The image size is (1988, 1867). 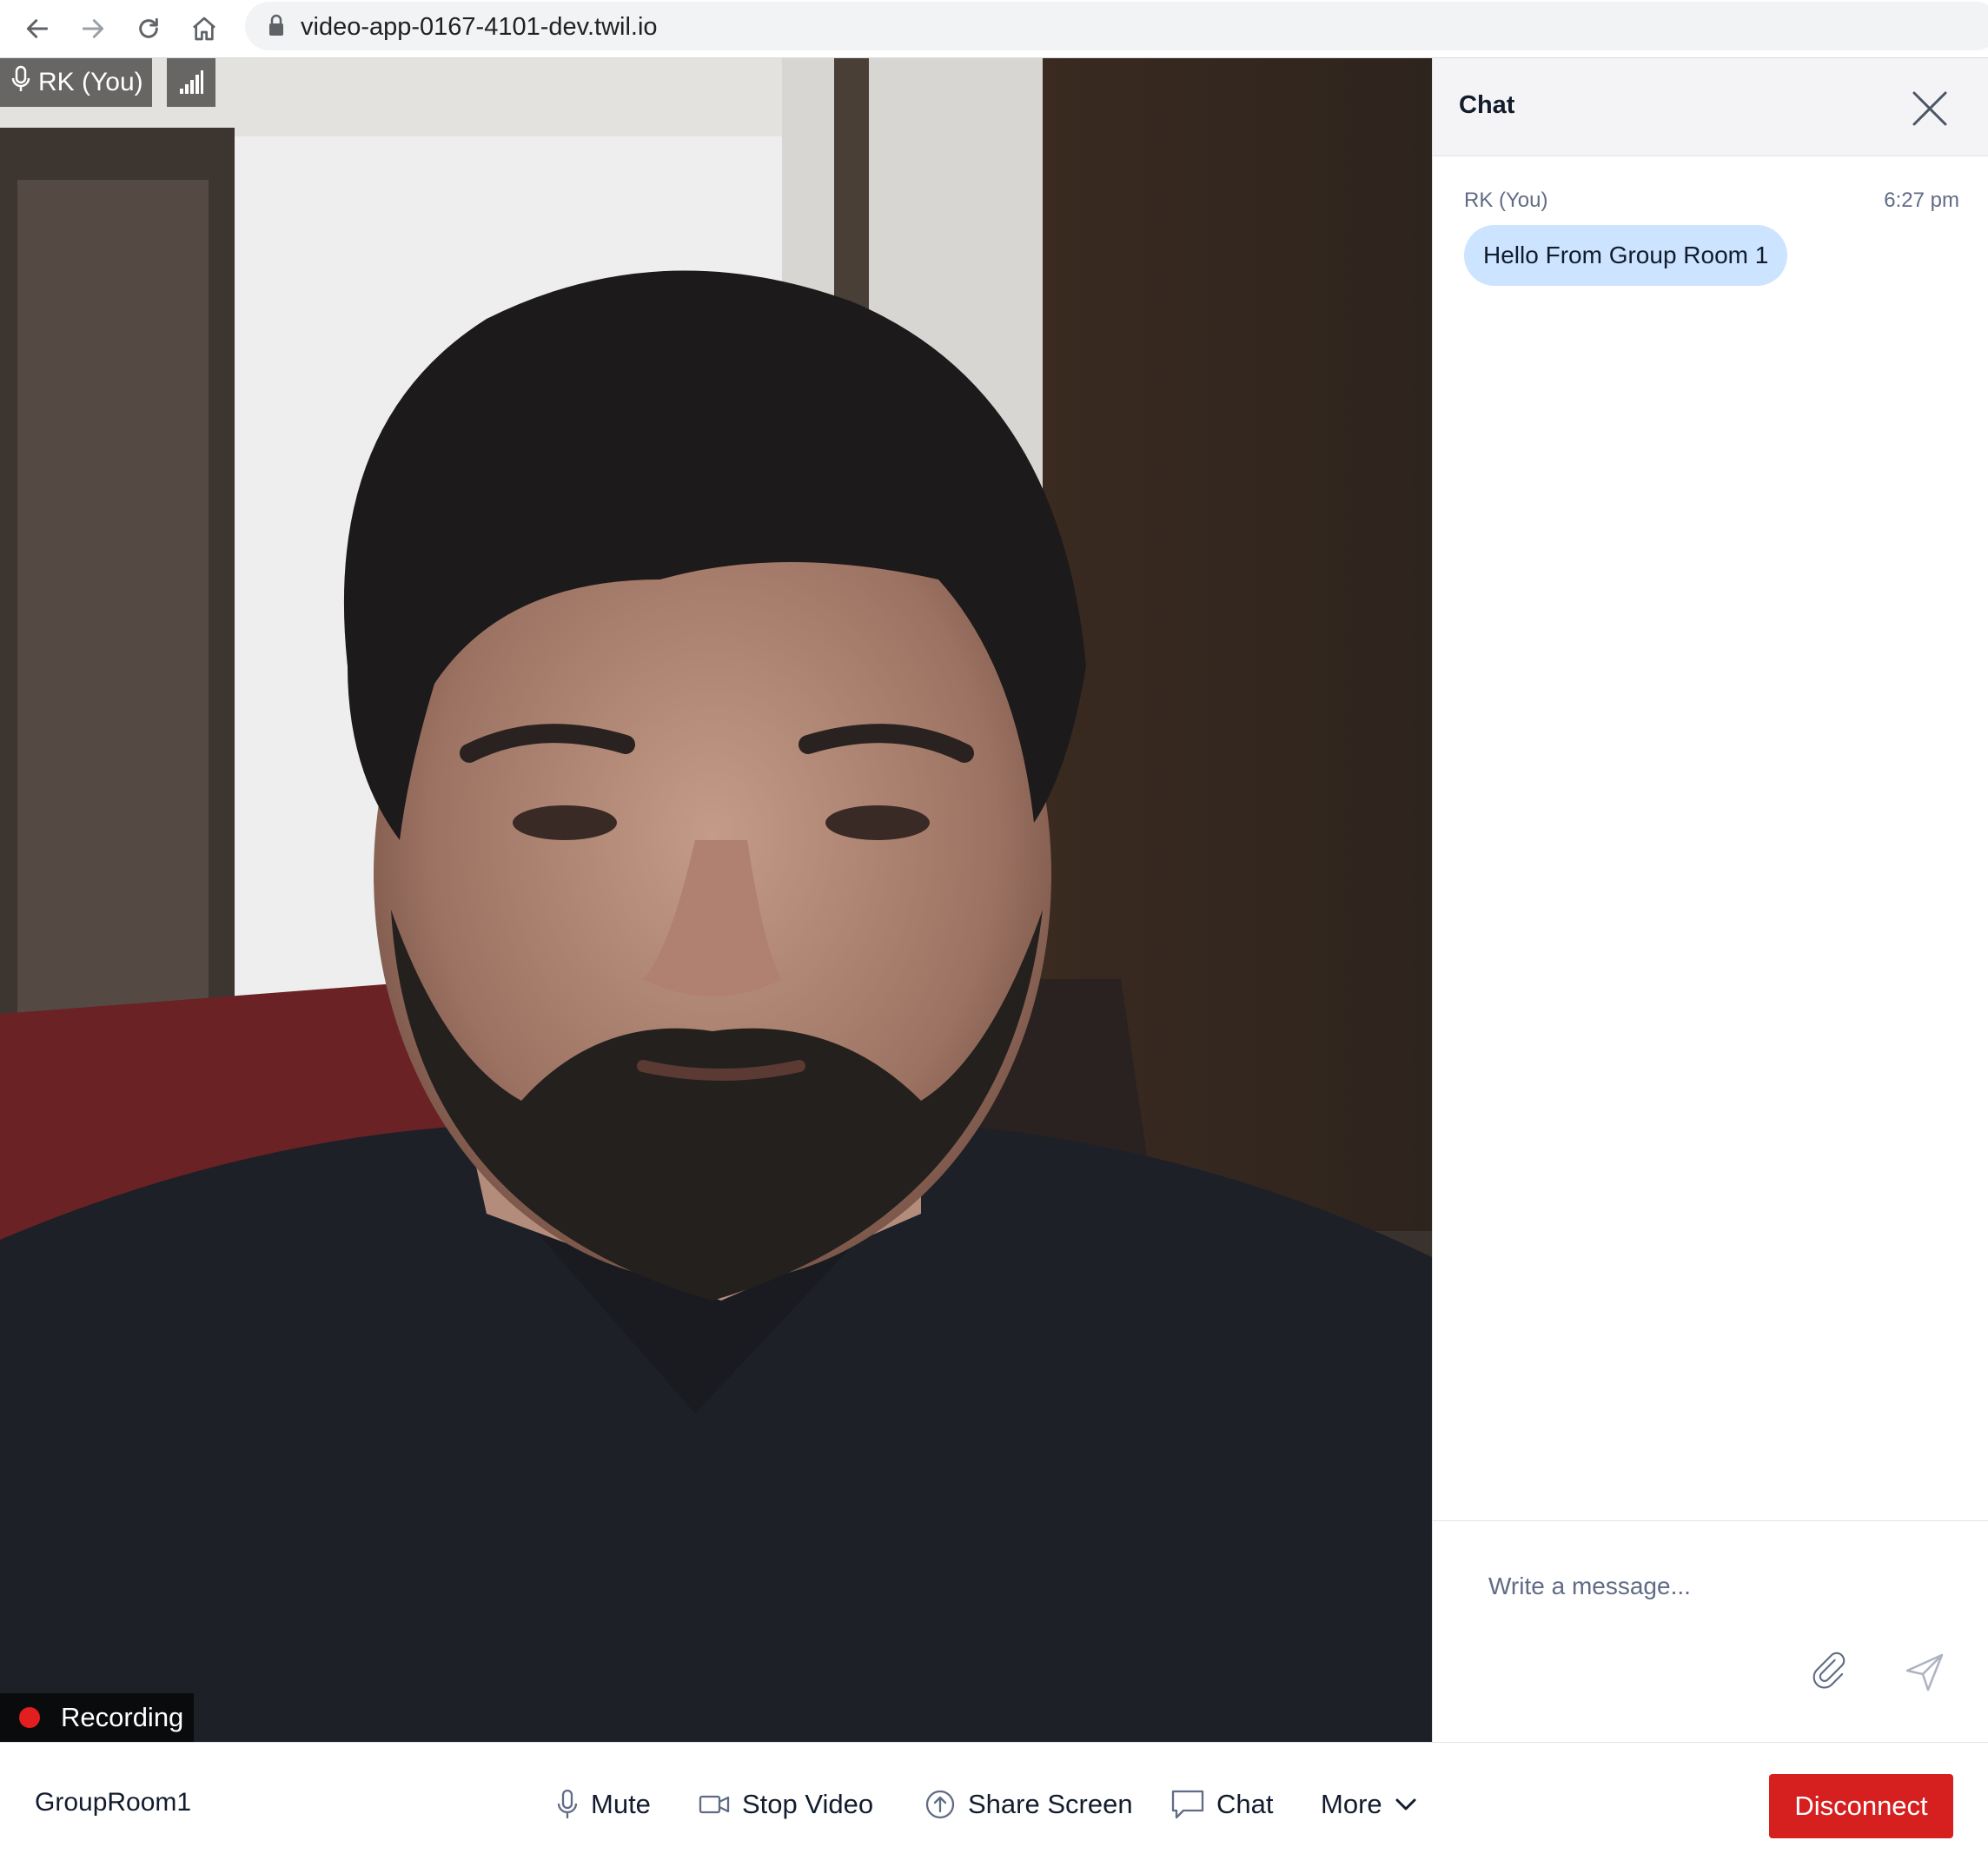 I want to click on recording-indicator: Recording, so click(x=97, y=1718).